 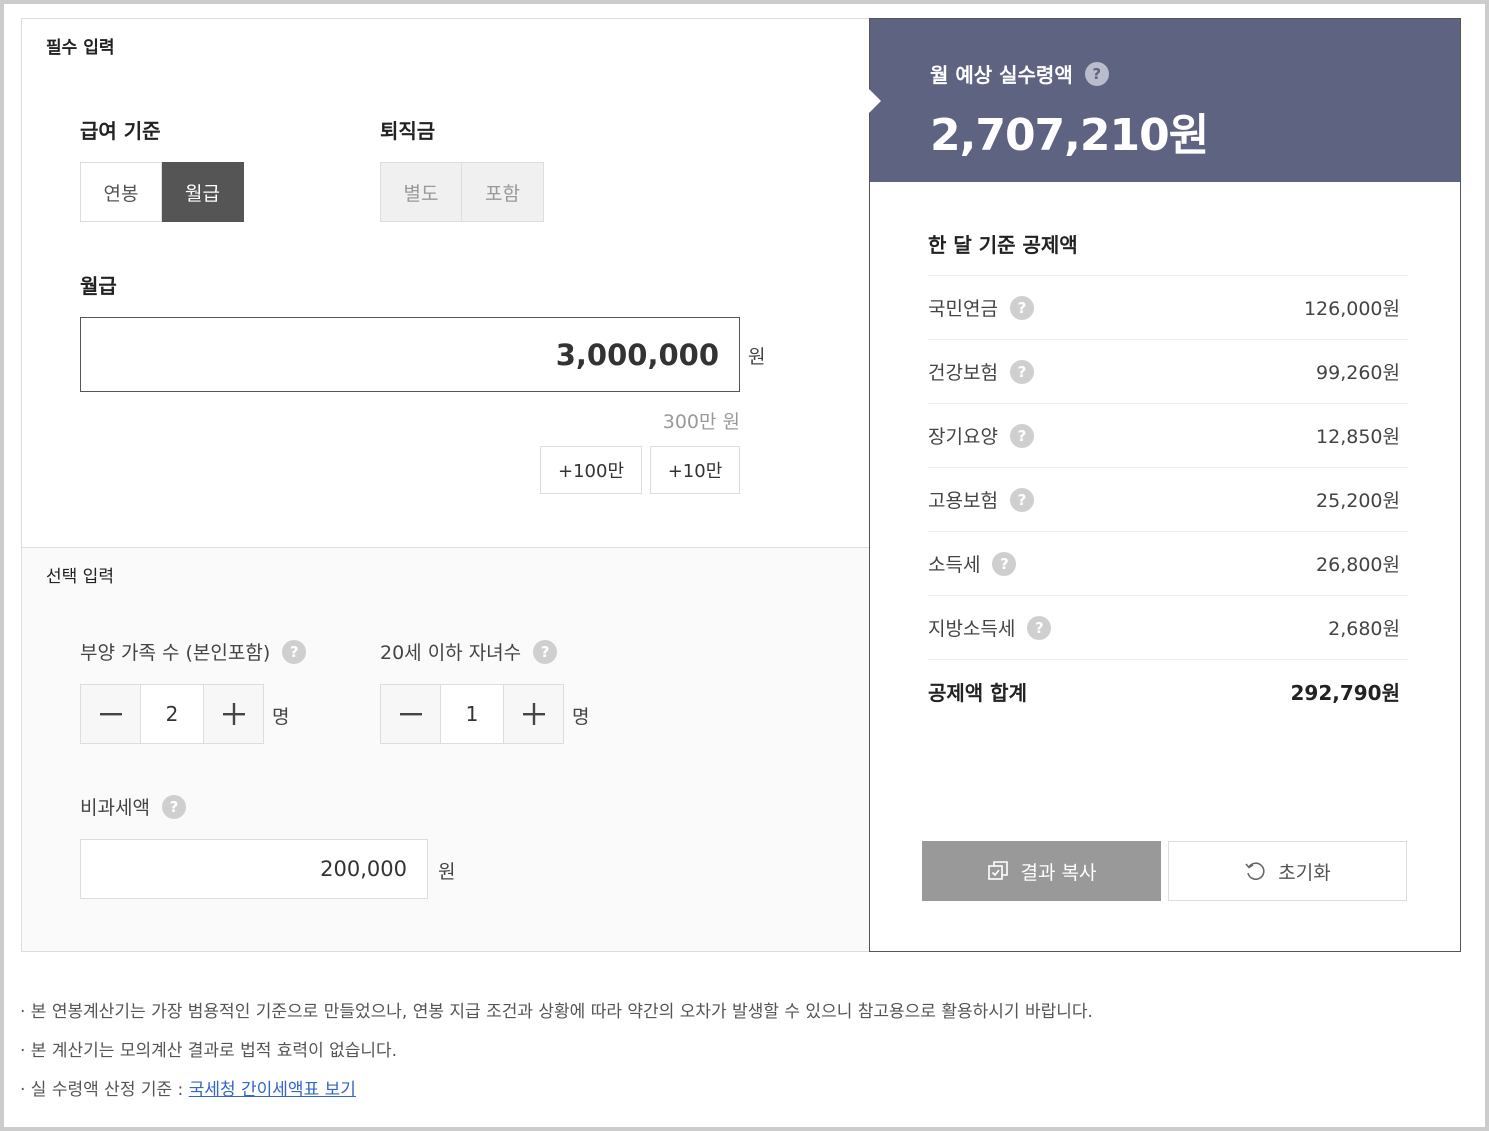 What do you see at coordinates (1069, 135) in the screenshot?
I see `net-pay-amount: 2,707,210원` at bounding box center [1069, 135].